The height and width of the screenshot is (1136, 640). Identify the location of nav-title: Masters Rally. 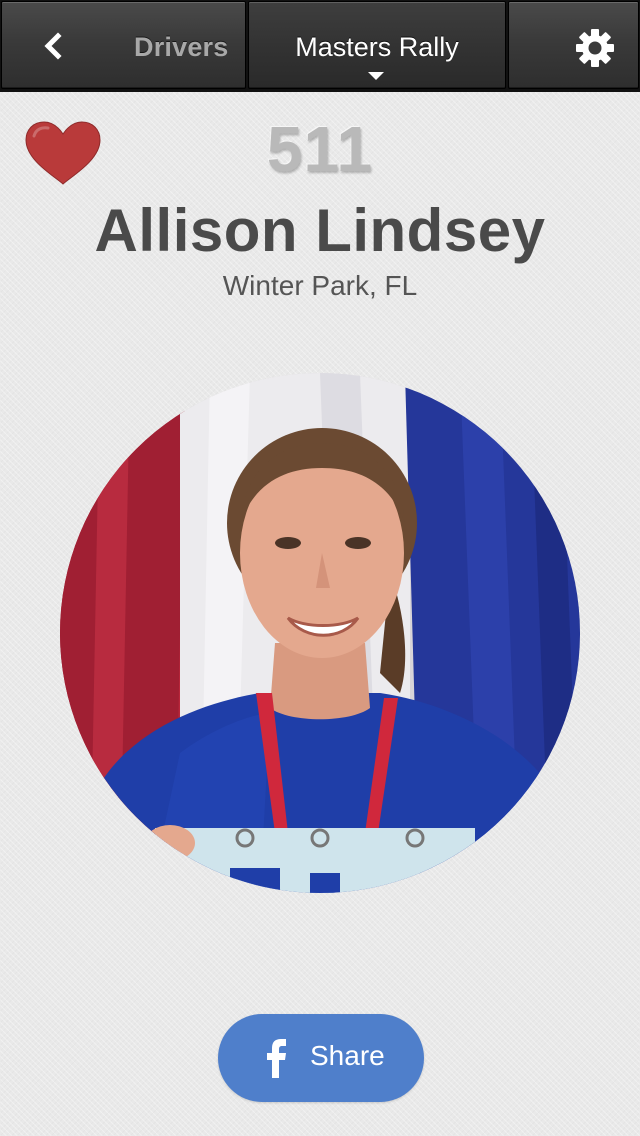
(377, 47).